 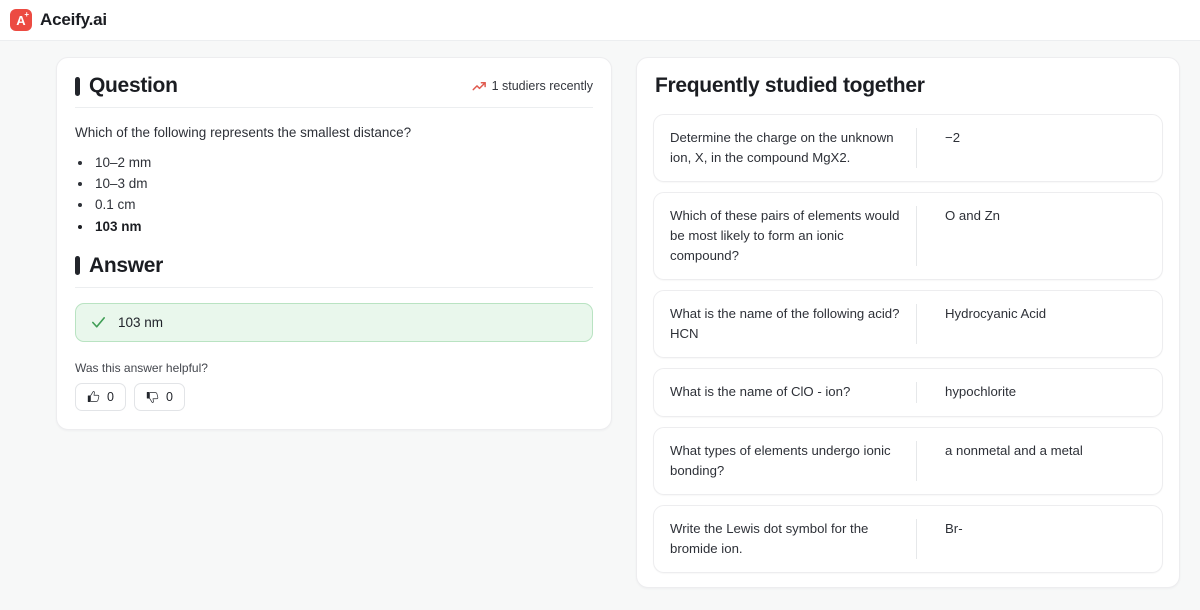 I want to click on studiers-label: 1 studiers recently, so click(x=542, y=86).